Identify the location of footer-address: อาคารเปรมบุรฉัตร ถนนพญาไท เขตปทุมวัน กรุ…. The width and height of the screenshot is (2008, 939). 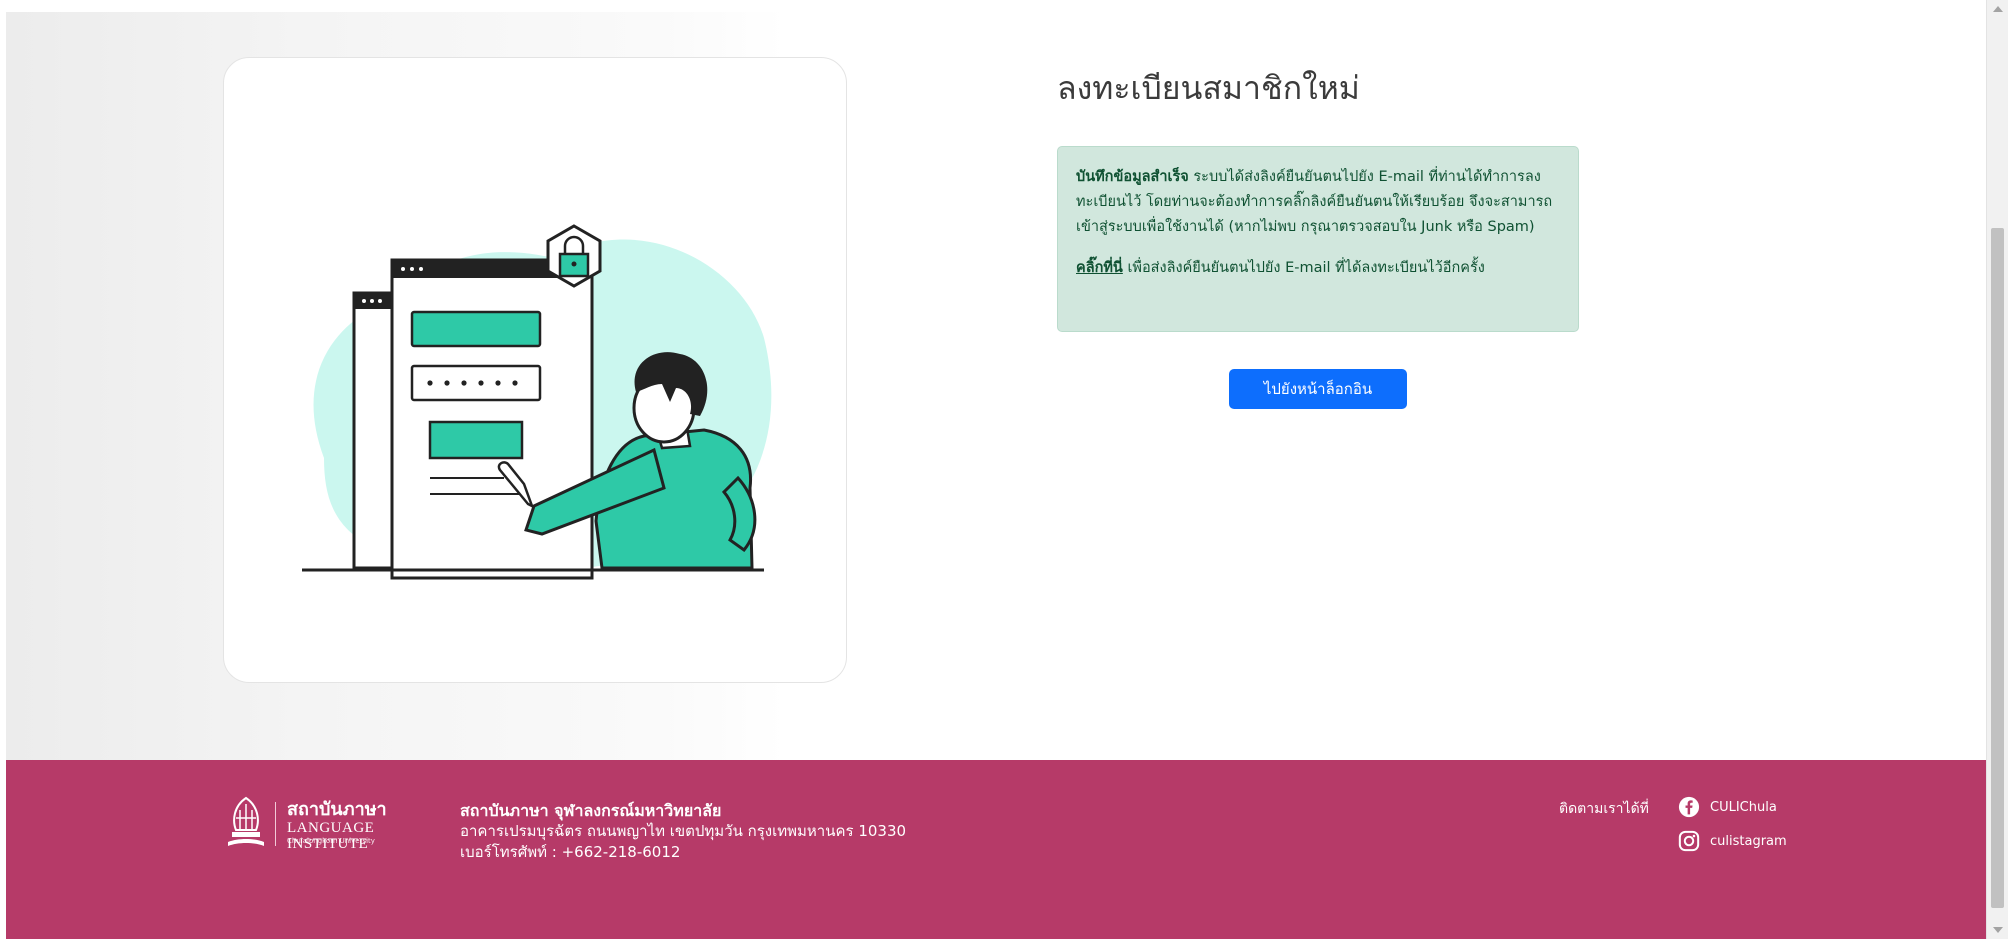
(683, 831).